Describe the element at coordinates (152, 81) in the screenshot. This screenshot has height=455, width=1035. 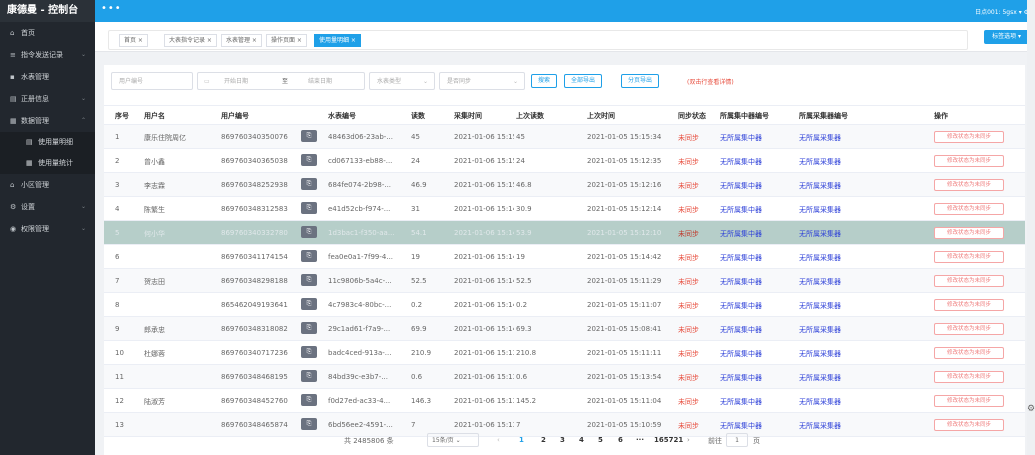
I see `user-number-input: 用户编号` at that location.